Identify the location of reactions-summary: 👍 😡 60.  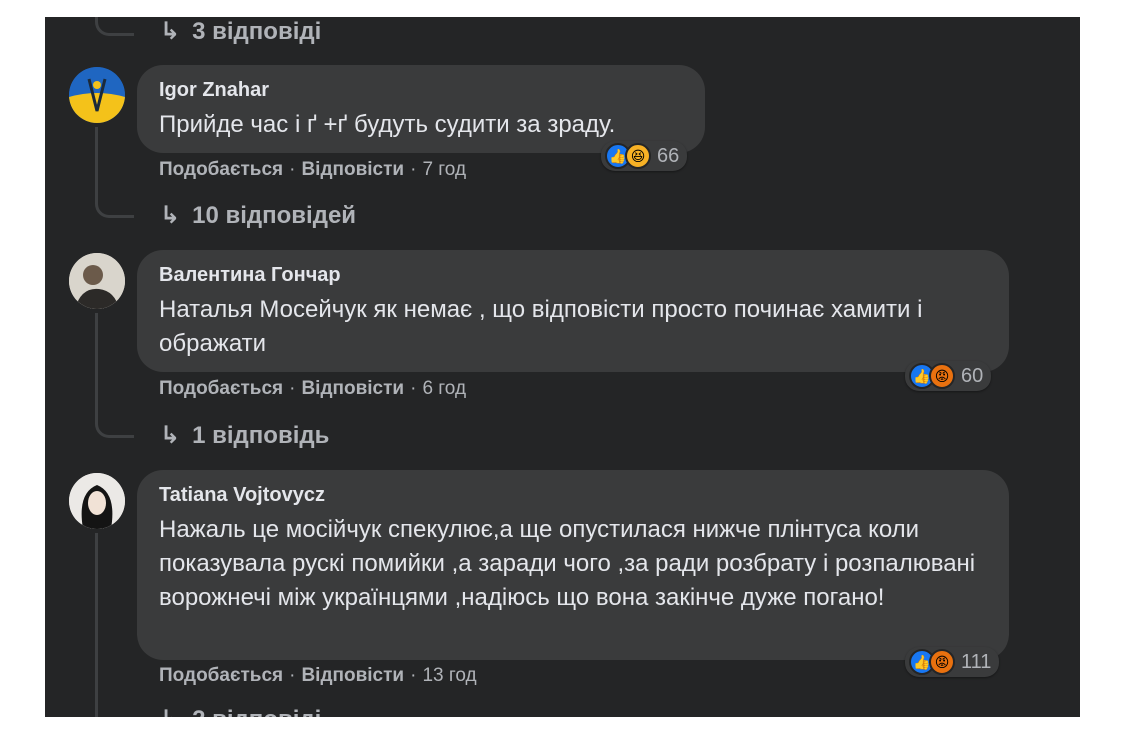
(948, 376).